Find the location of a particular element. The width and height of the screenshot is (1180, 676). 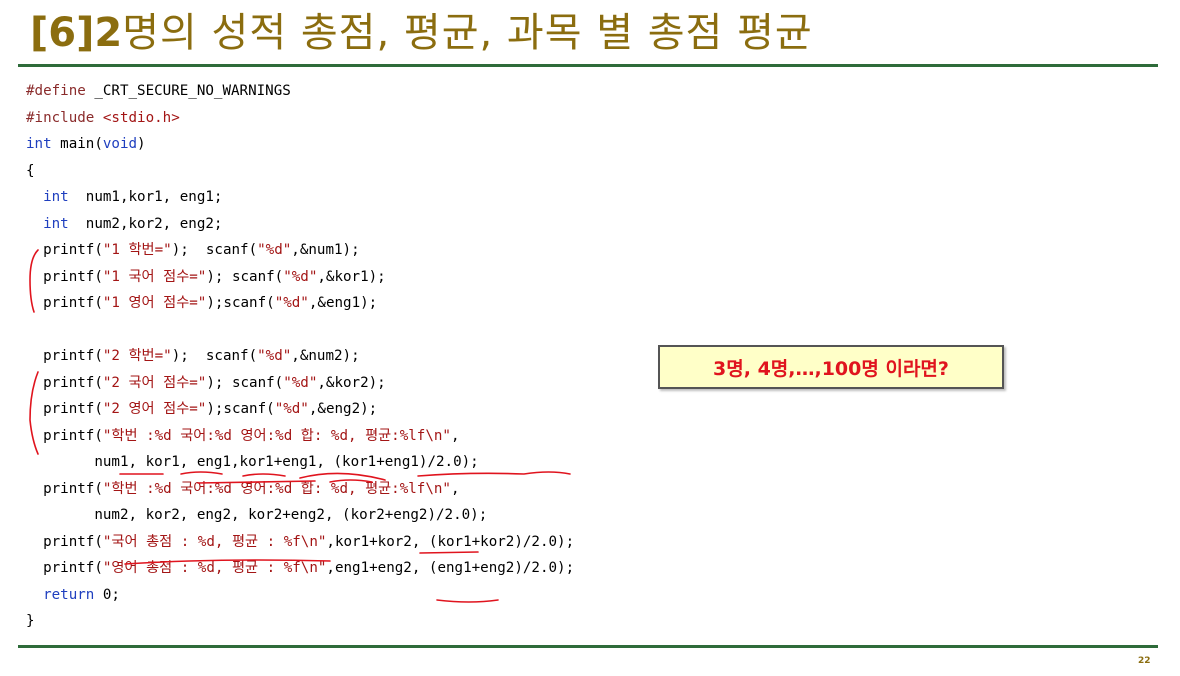

slide-title: [6]2명의 성적 총점, 평균, 과목 별 총점 평균 is located at coordinates (421, 33).